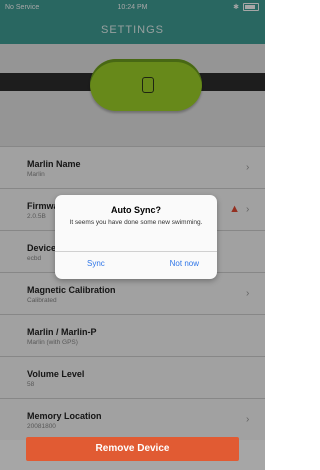  I want to click on remove-device-button: Remove Device, so click(132, 449).